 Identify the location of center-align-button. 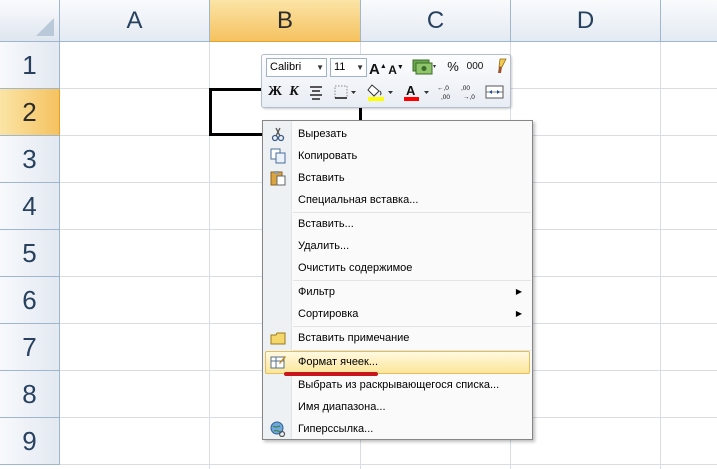
(316, 92).